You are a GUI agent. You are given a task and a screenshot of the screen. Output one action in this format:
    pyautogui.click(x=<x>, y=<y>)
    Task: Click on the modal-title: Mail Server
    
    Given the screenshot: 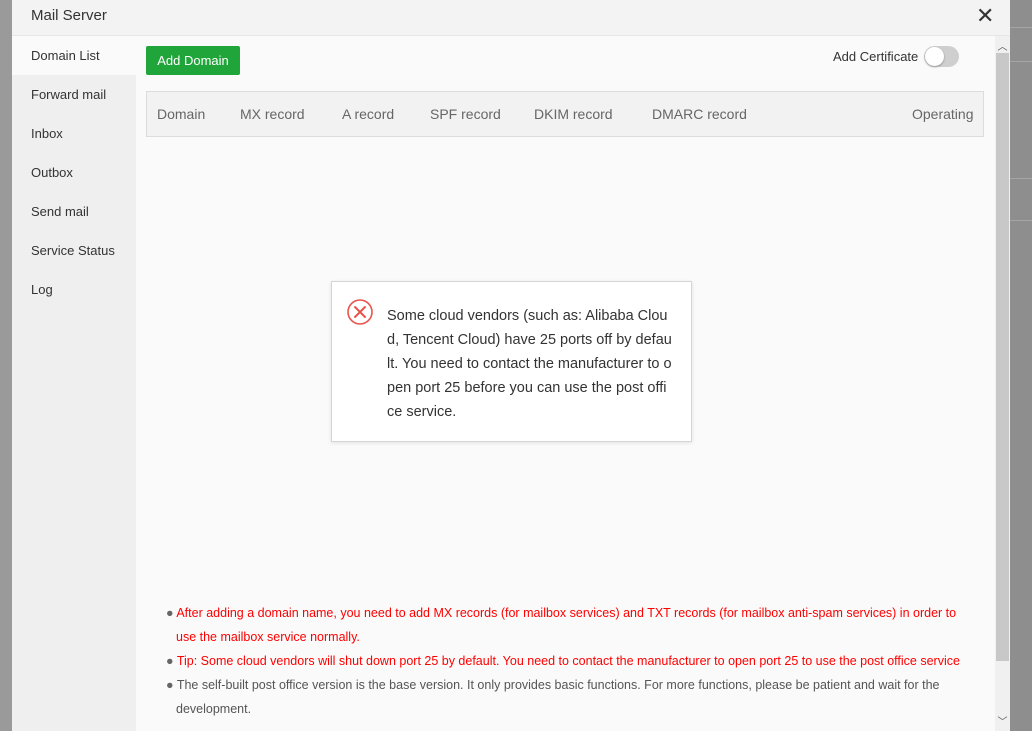 What is the action you would take?
    pyautogui.click(x=69, y=15)
    